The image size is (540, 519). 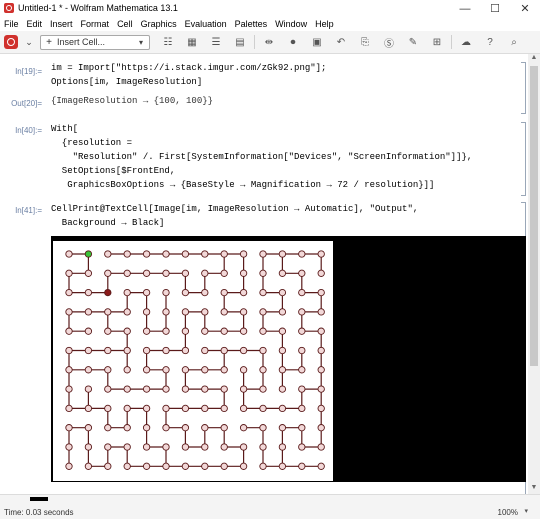 What do you see at coordinates (413, 42) in the screenshot?
I see `pencil-icon: ✎` at bounding box center [413, 42].